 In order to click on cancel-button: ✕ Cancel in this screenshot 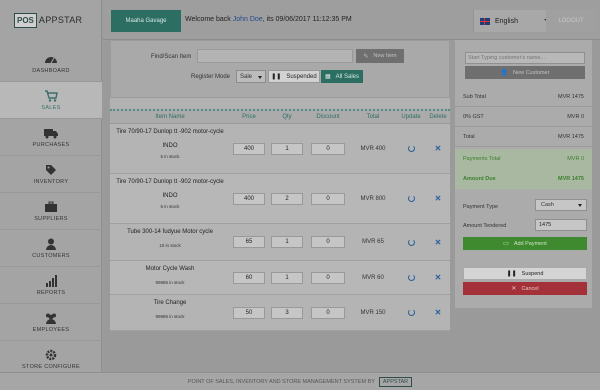, I will do `click(525, 288)`.